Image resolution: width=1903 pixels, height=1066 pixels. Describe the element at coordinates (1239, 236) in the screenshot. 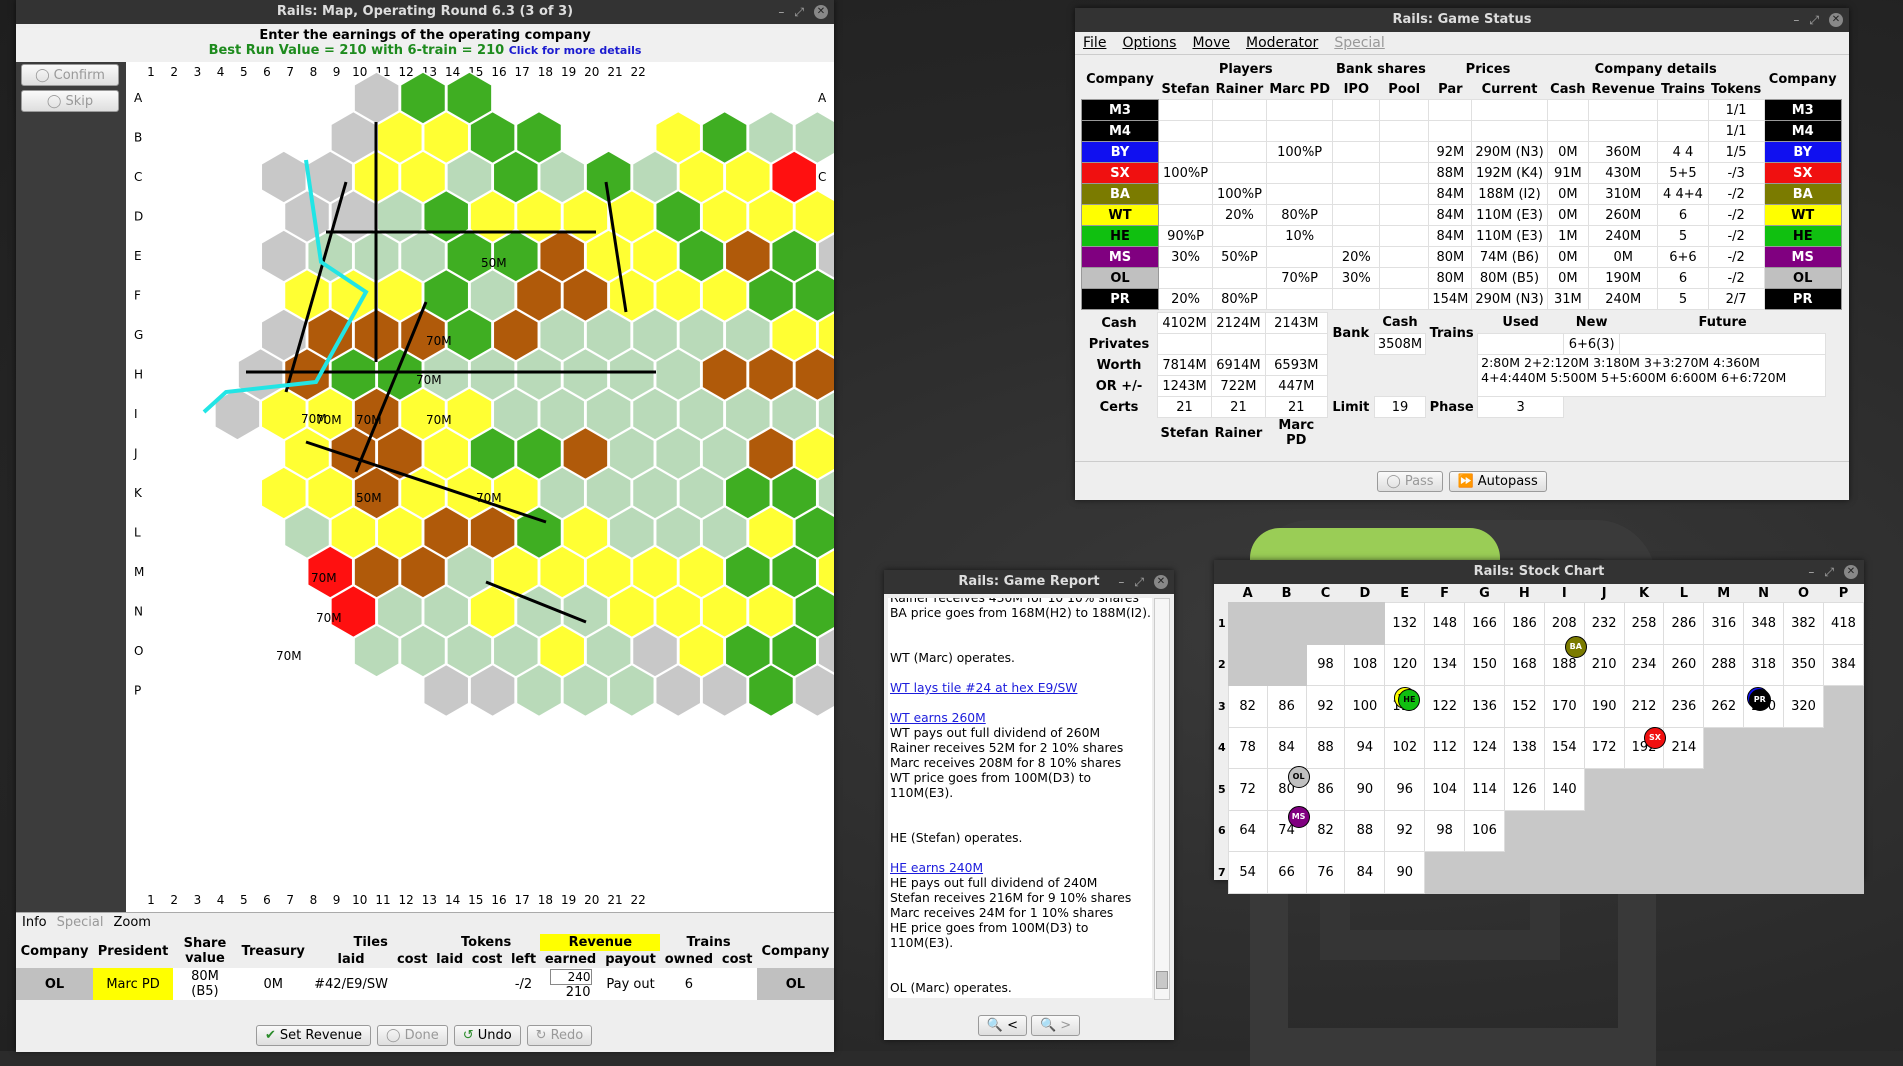

I see `status-r-he` at that location.